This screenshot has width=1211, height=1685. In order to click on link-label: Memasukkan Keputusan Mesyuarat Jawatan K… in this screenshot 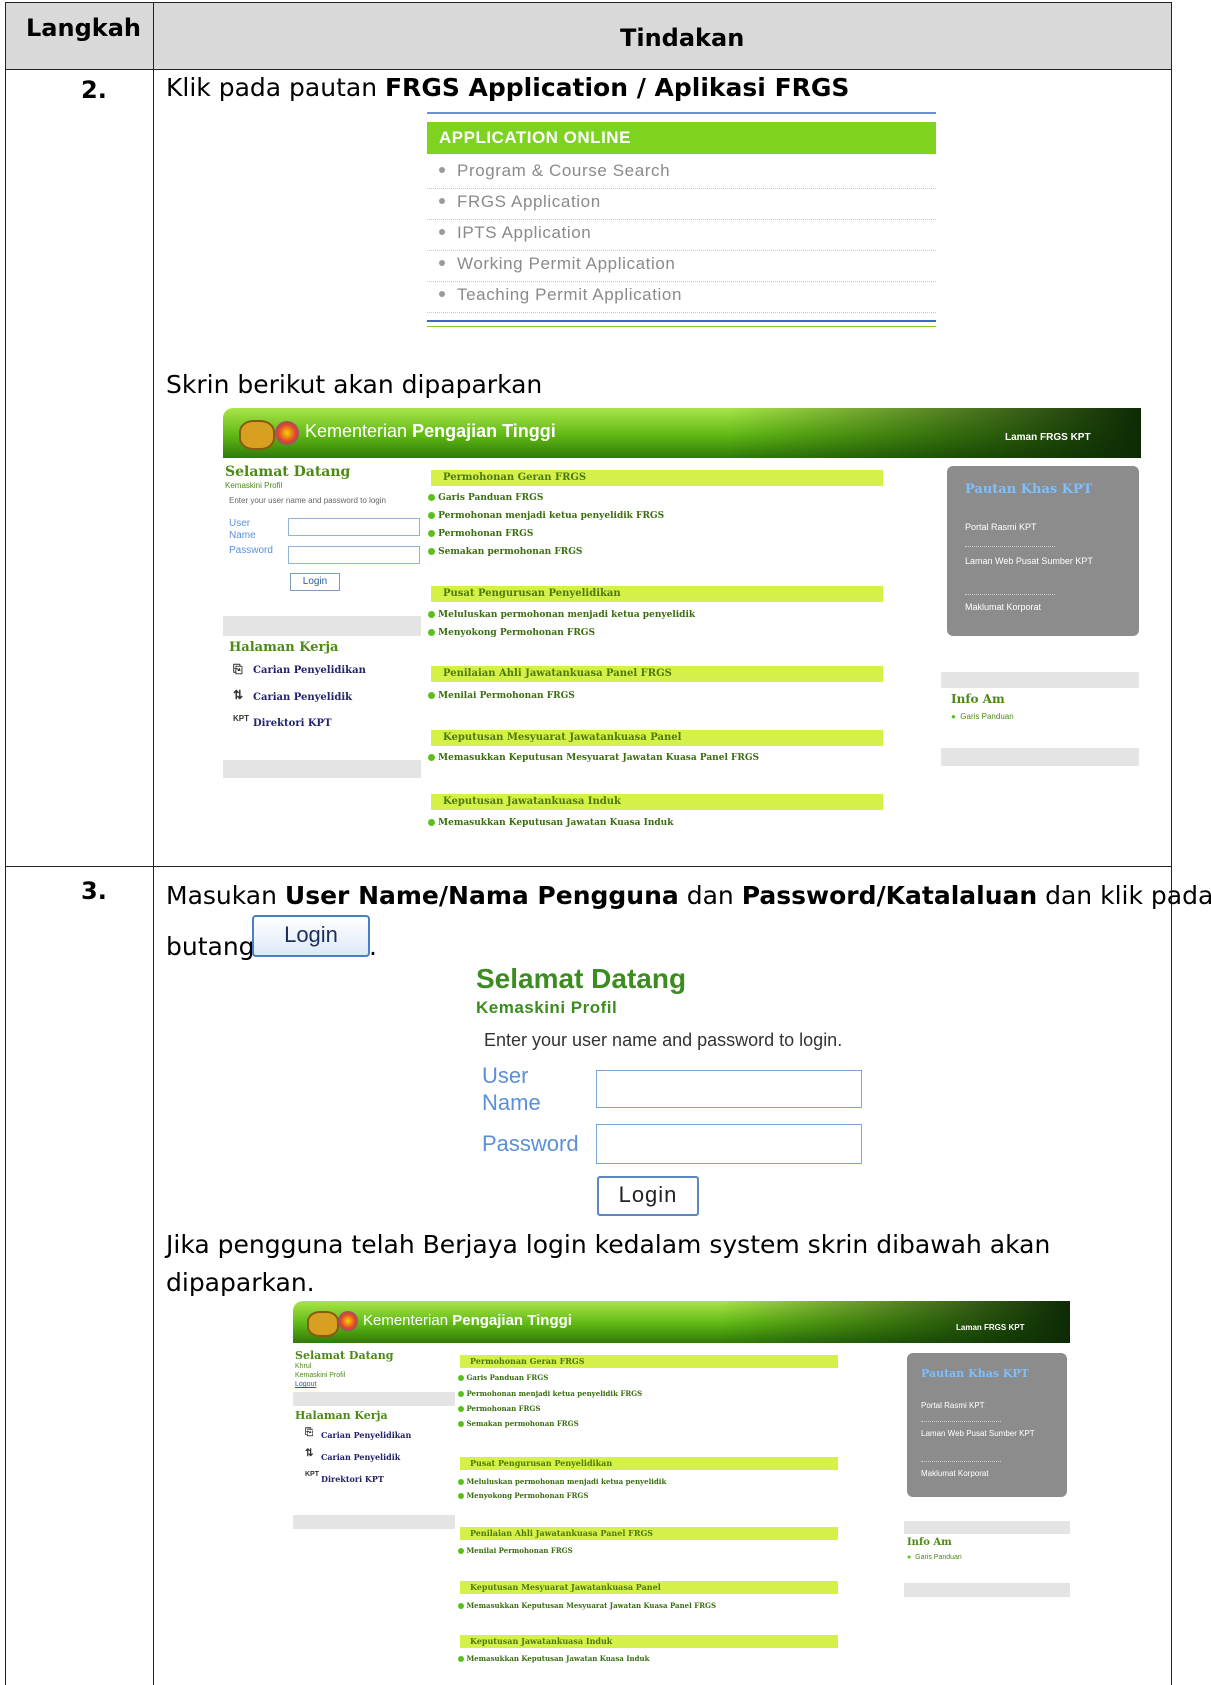, I will do `click(599, 758)`.